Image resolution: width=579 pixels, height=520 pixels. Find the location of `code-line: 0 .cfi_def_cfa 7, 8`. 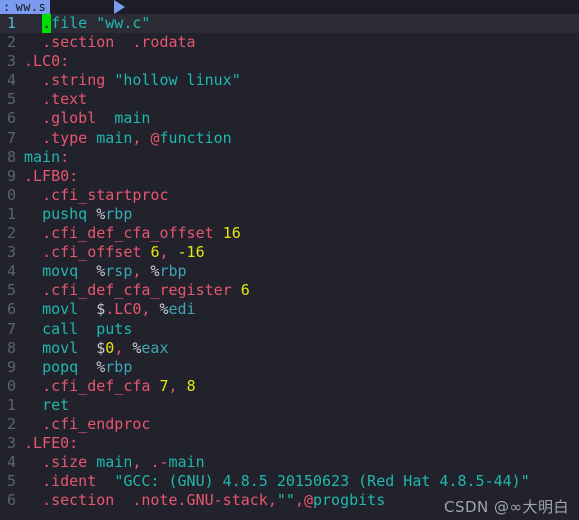

code-line: 0 .cfi_def_cfa 7, 8 is located at coordinates (289, 386).